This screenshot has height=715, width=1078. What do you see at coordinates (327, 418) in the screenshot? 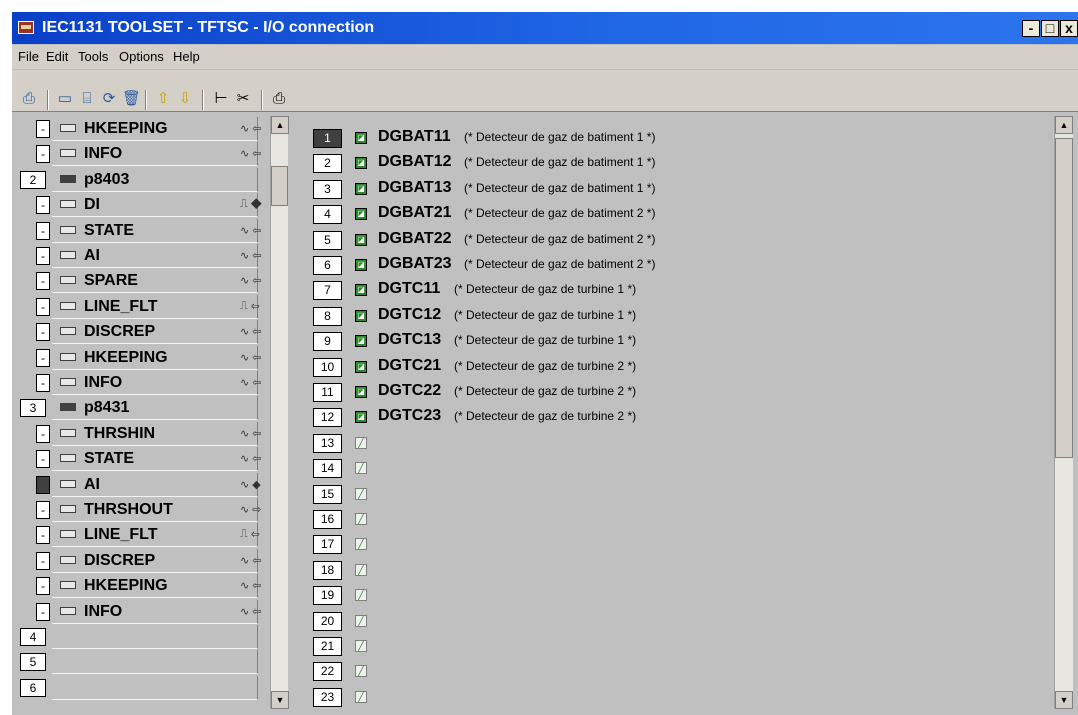
I see `channel-number: 12` at bounding box center [327, 418].